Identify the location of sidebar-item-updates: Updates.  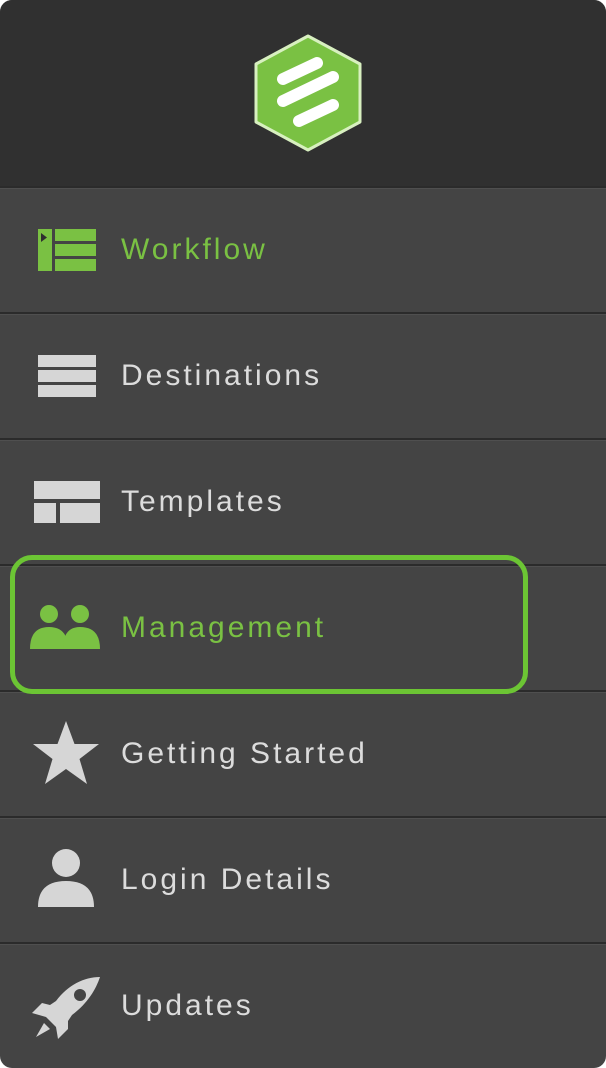
(303, 1005).